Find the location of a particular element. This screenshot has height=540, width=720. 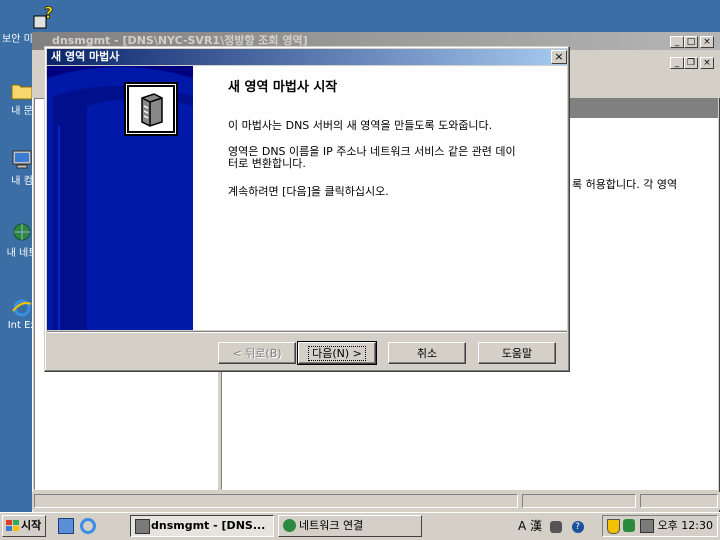

child-restore-button: ❐ is located at coordinates (691, 63).